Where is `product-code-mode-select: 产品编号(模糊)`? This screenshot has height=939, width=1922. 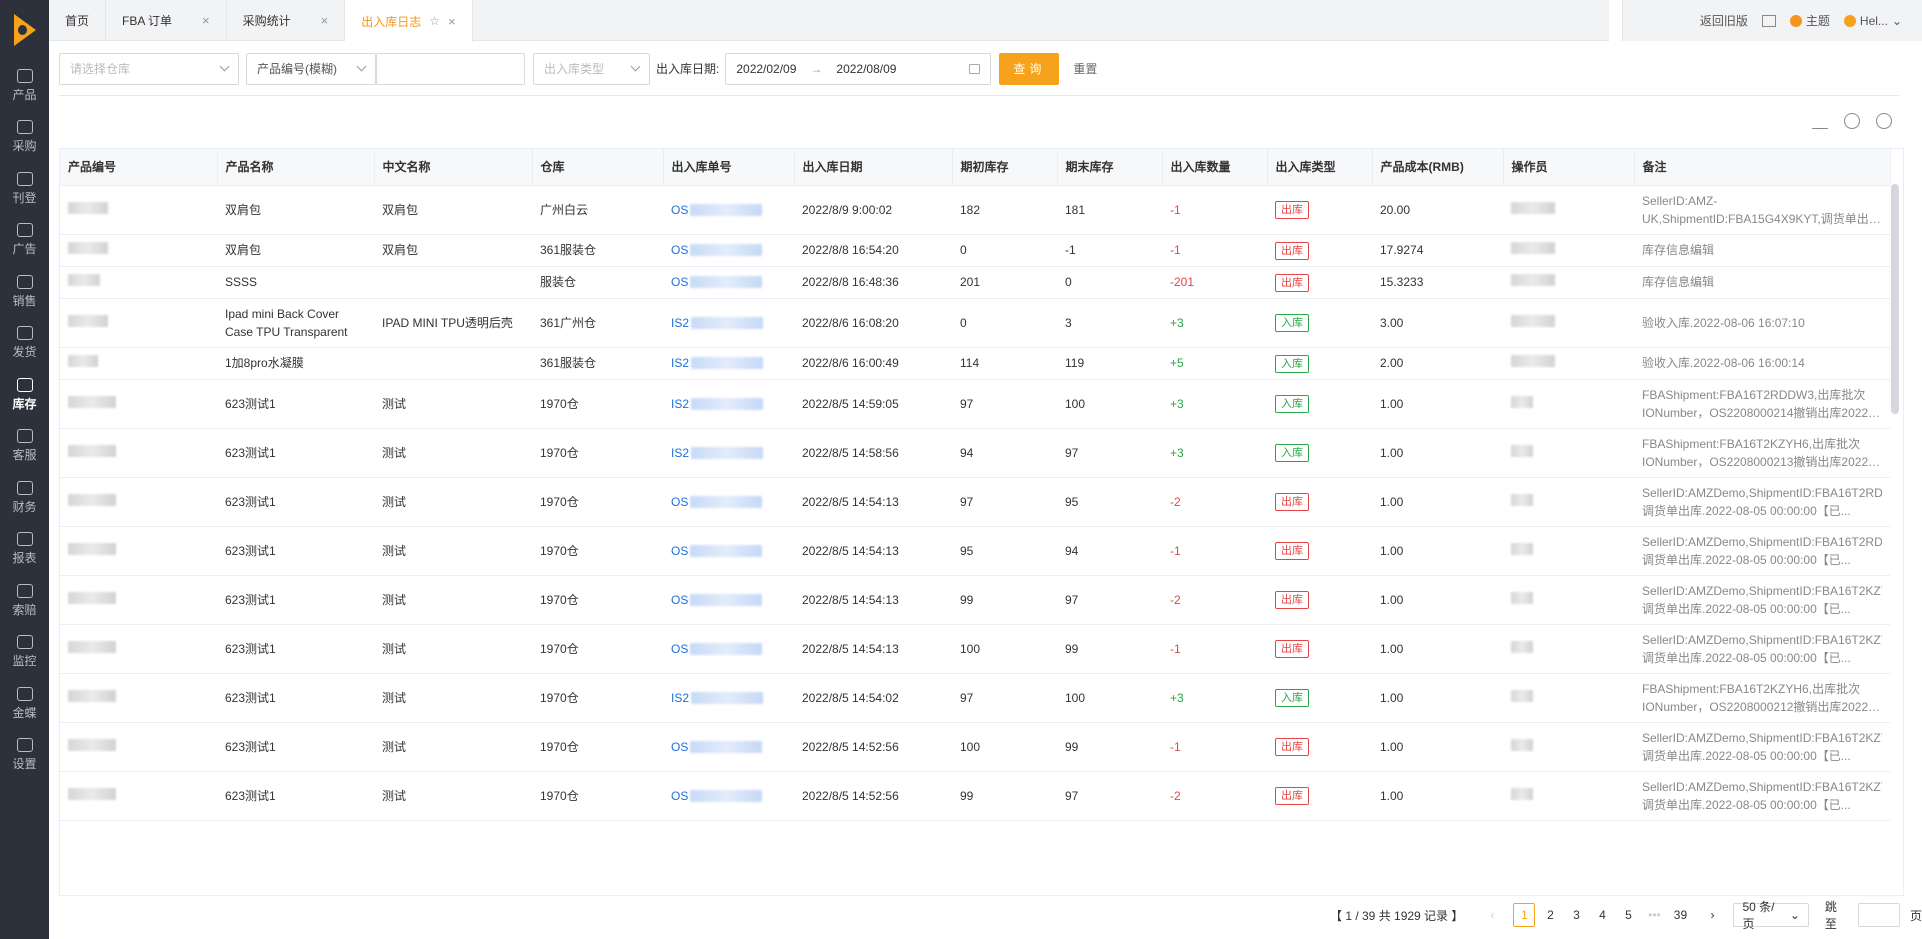
product-code-mode-select: 产品编号(模糊) is located at coordinates (311, 68).